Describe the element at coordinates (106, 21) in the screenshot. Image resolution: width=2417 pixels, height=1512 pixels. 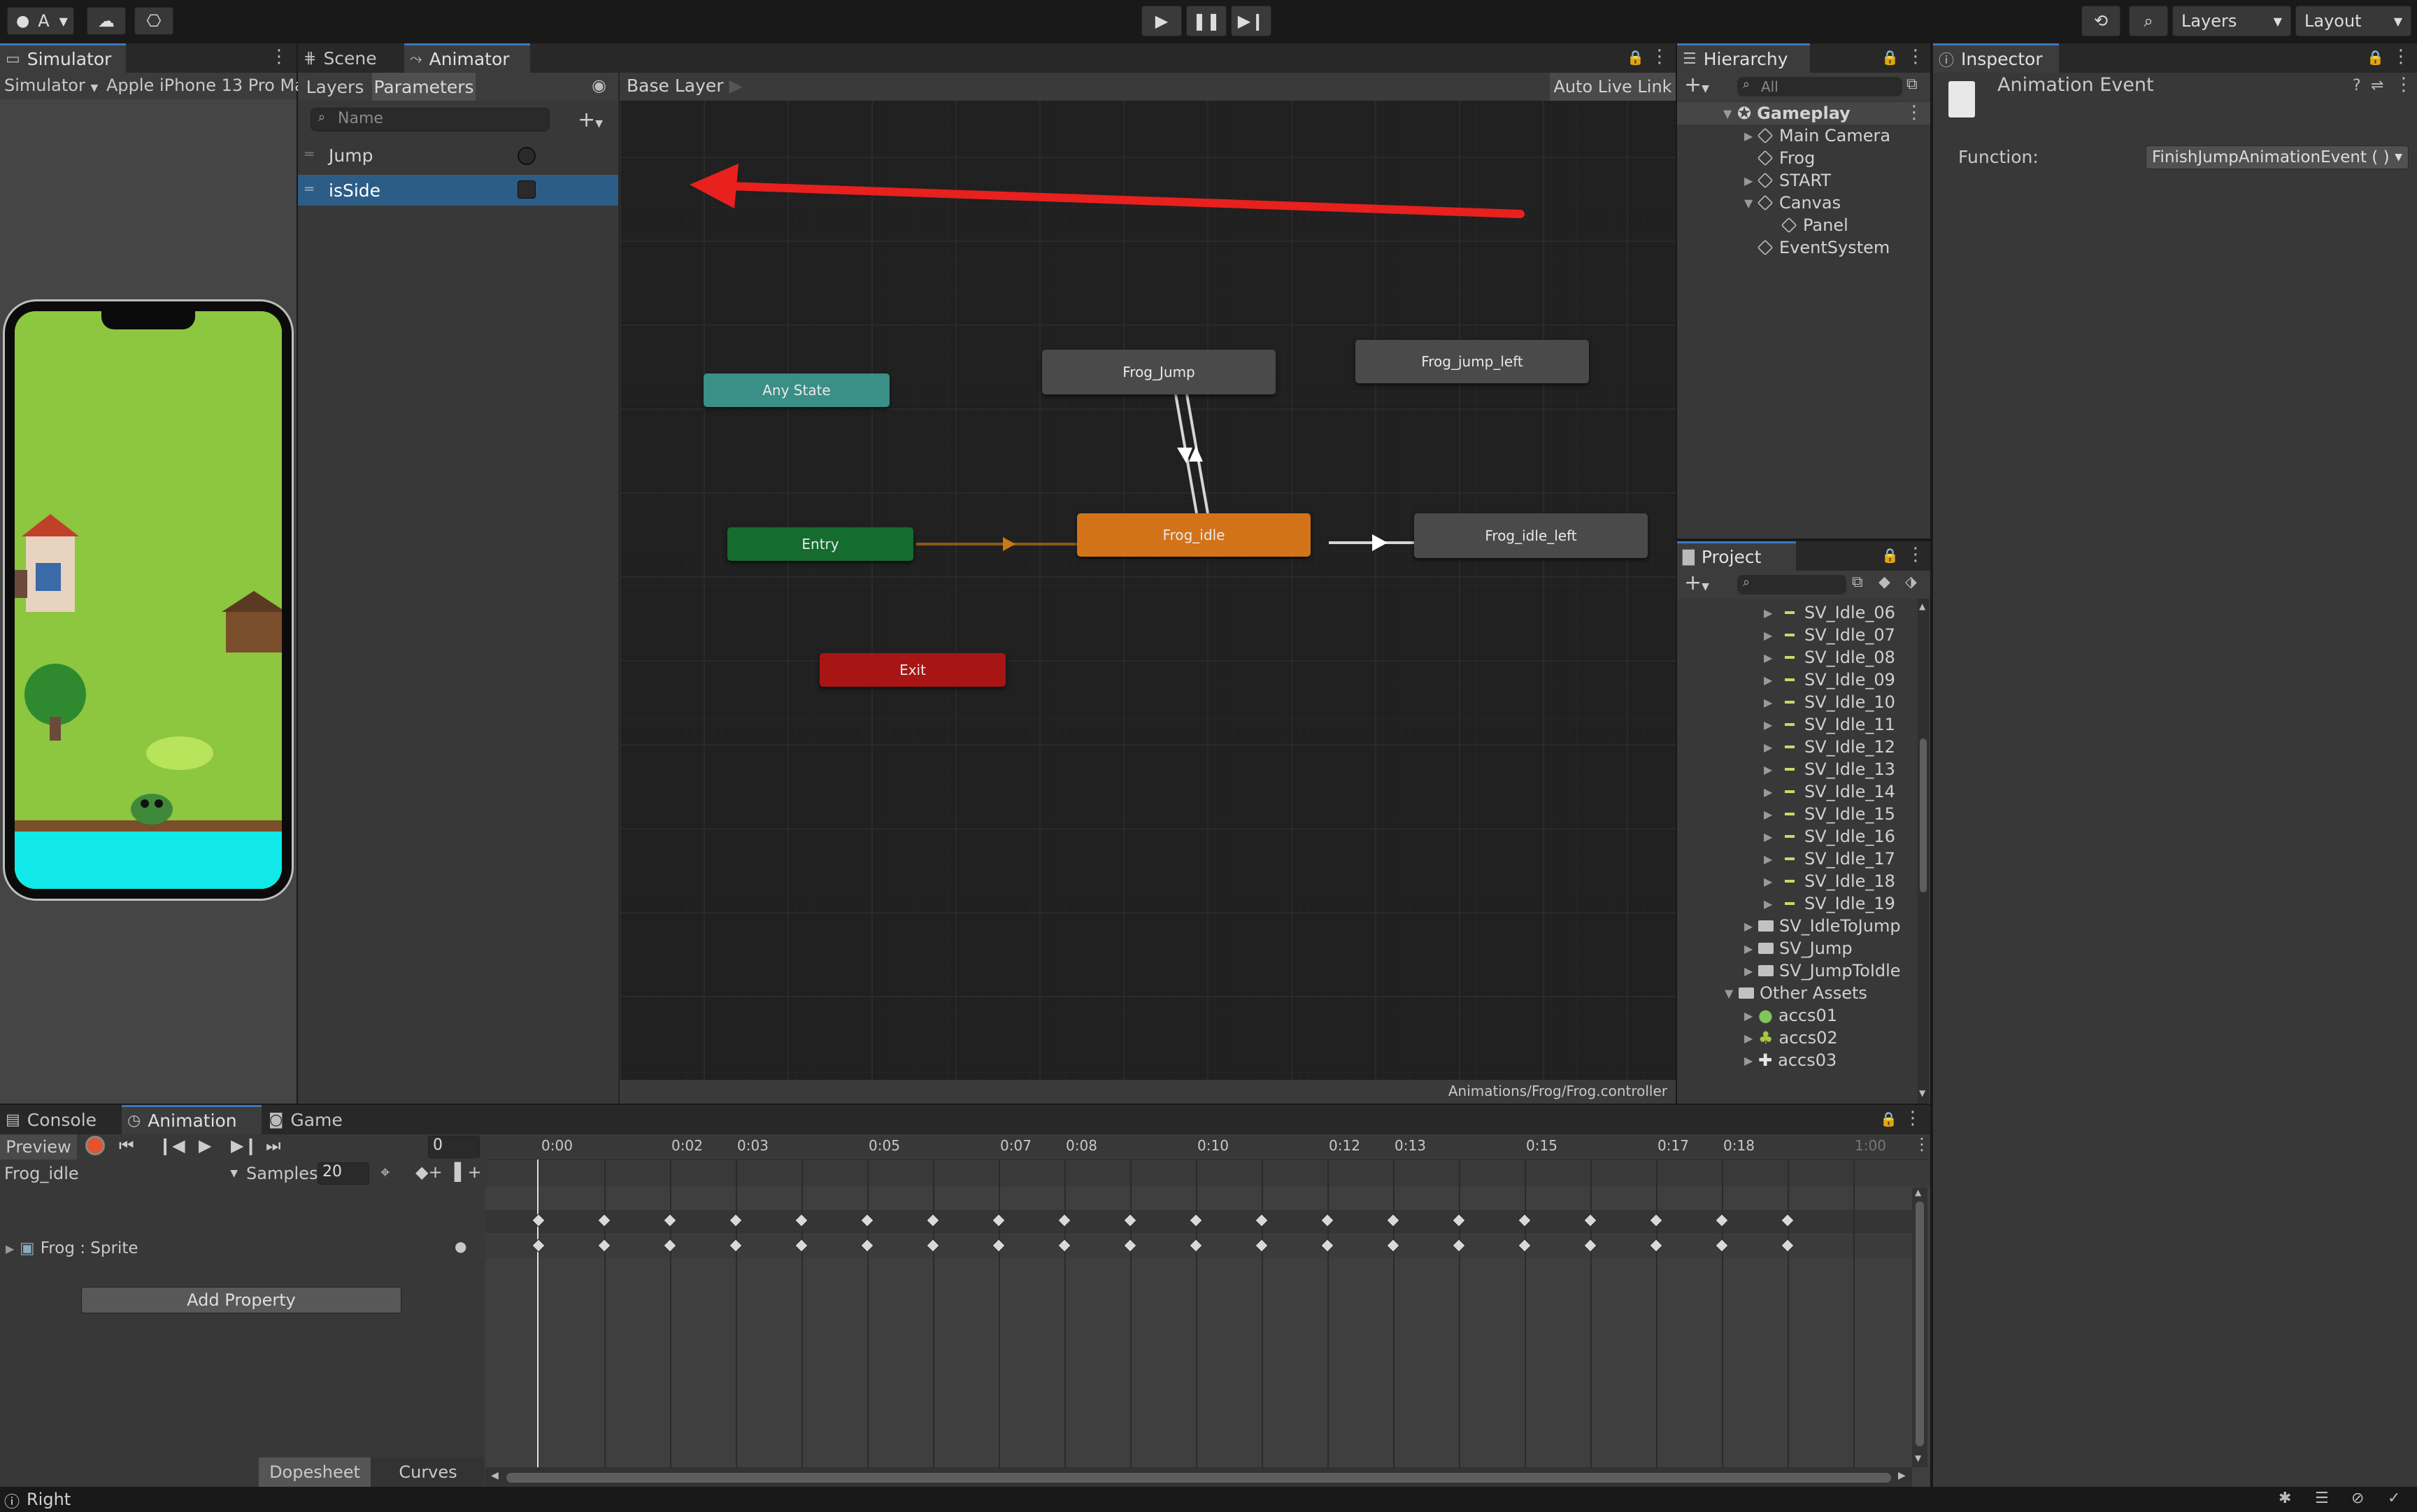
I see `cloud-button: ☁` at that location.